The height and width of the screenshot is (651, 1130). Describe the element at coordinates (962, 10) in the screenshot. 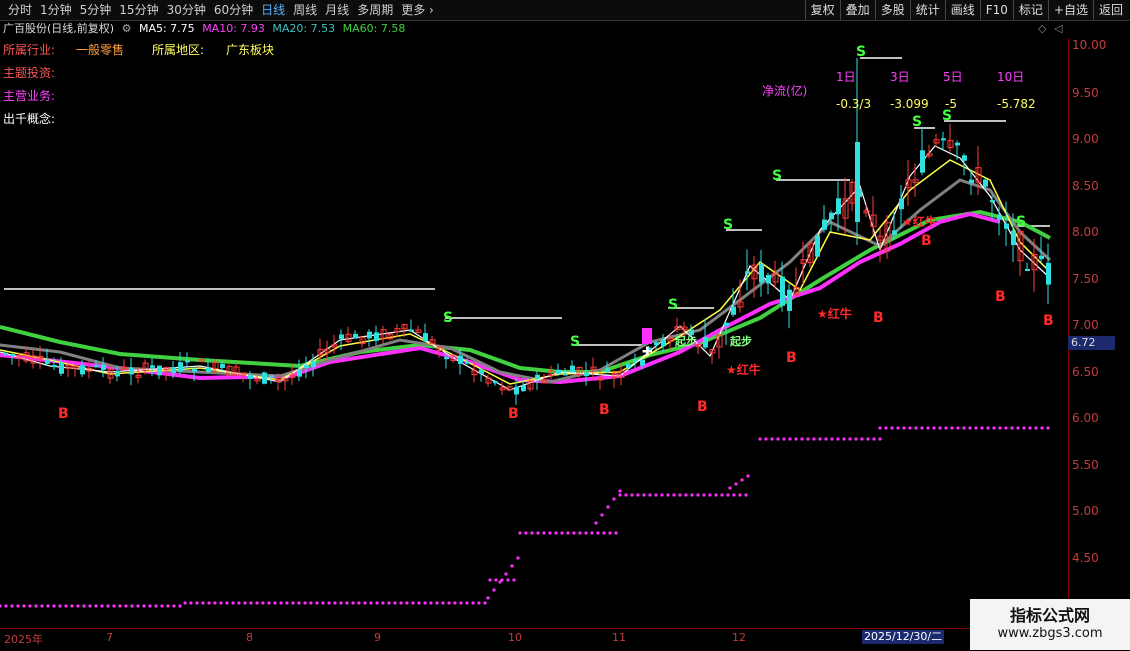

I see `draw-line-button: 画线` at that location.